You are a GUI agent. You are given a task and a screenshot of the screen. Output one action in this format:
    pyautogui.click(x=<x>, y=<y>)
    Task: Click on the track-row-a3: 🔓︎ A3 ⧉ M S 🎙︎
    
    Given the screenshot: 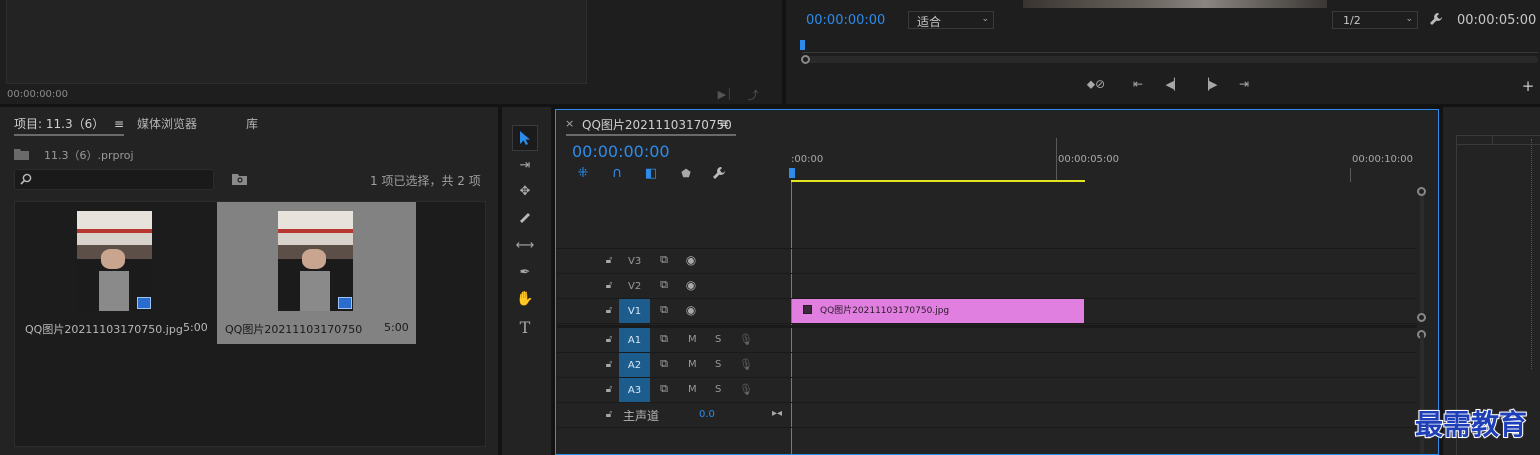 What is the action you would take?
    pyautogui.click(x=987, y=390)
    